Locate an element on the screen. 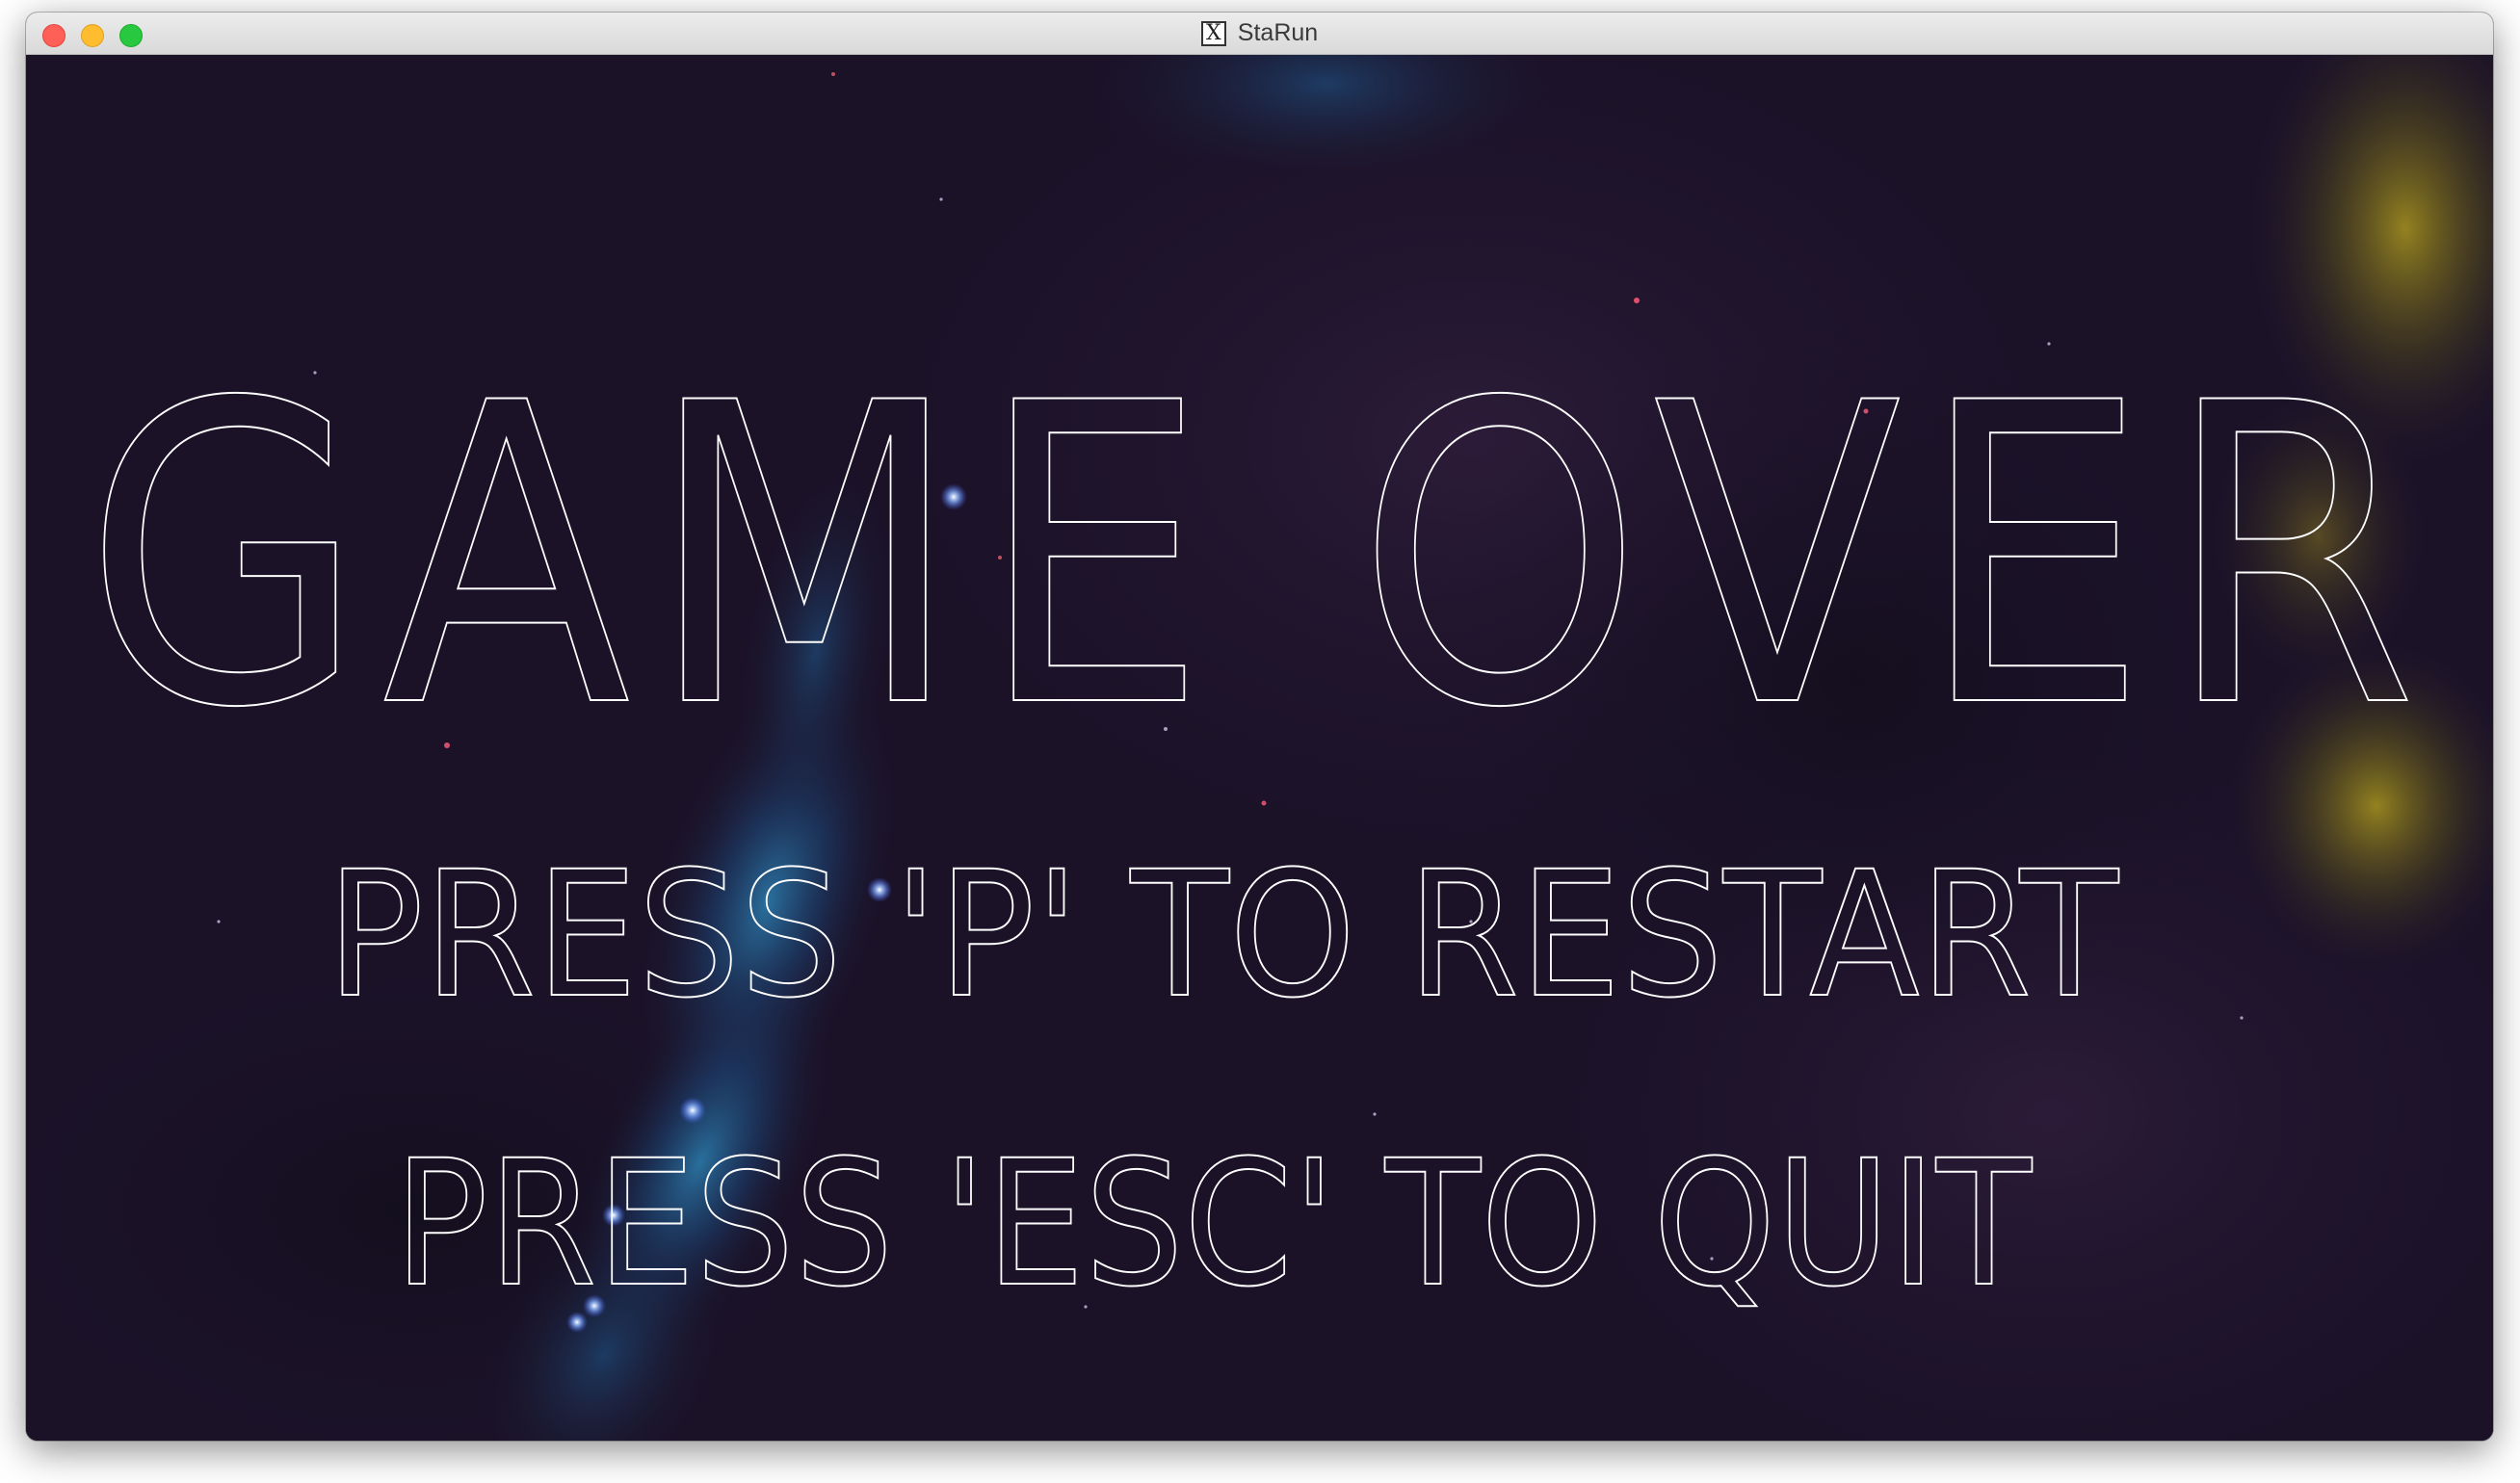  window-title: StaRun is located at coordinates (1278, 32).